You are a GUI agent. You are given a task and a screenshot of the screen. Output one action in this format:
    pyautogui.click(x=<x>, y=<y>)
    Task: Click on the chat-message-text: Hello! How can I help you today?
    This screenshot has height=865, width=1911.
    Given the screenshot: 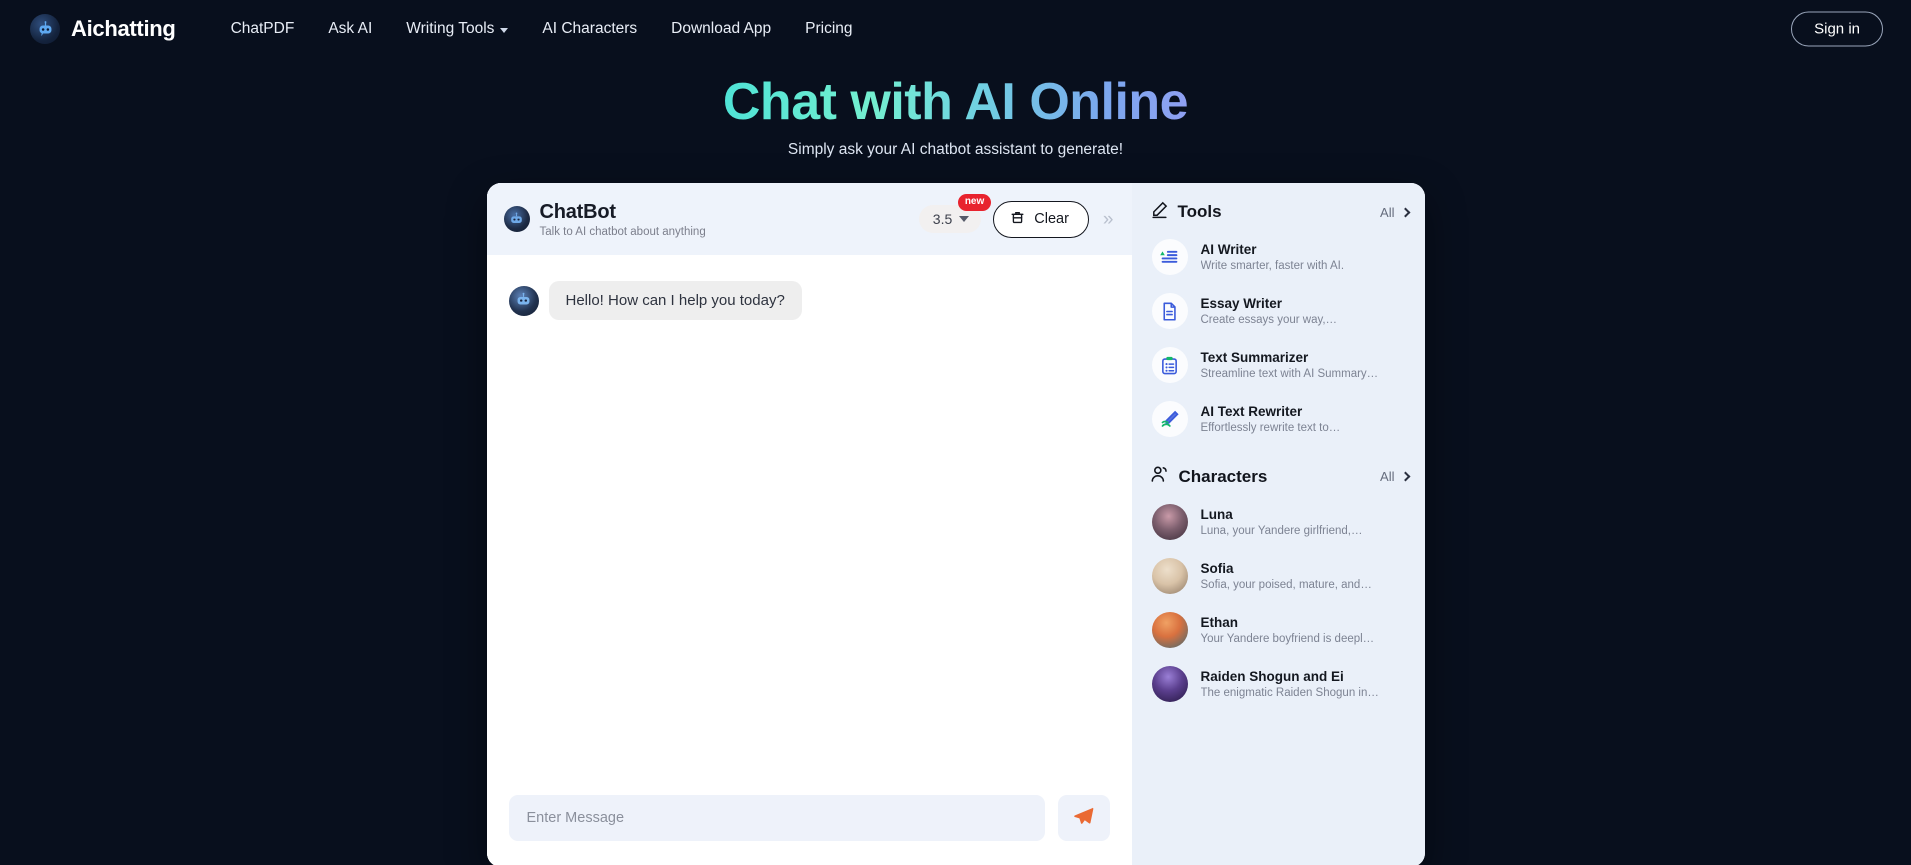 What is the action you would take?
    pyautogui.click(x=675, y=300)
    